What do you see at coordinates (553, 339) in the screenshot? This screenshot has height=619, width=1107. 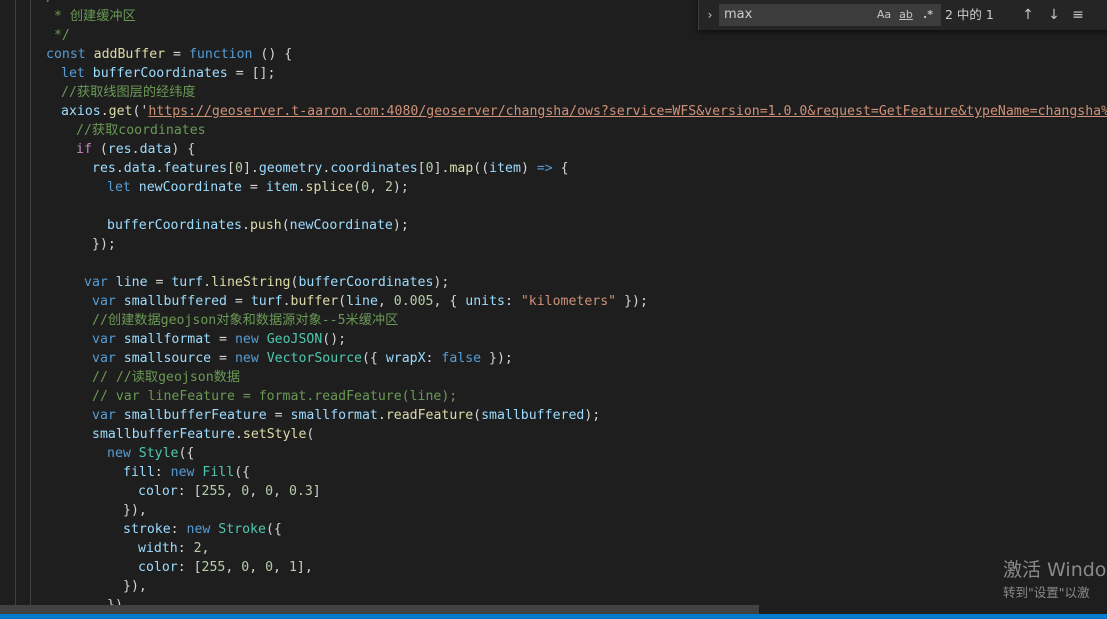 I see `code-line: var smallformat = new GeoJSON();` at bounding box center [553, 339].